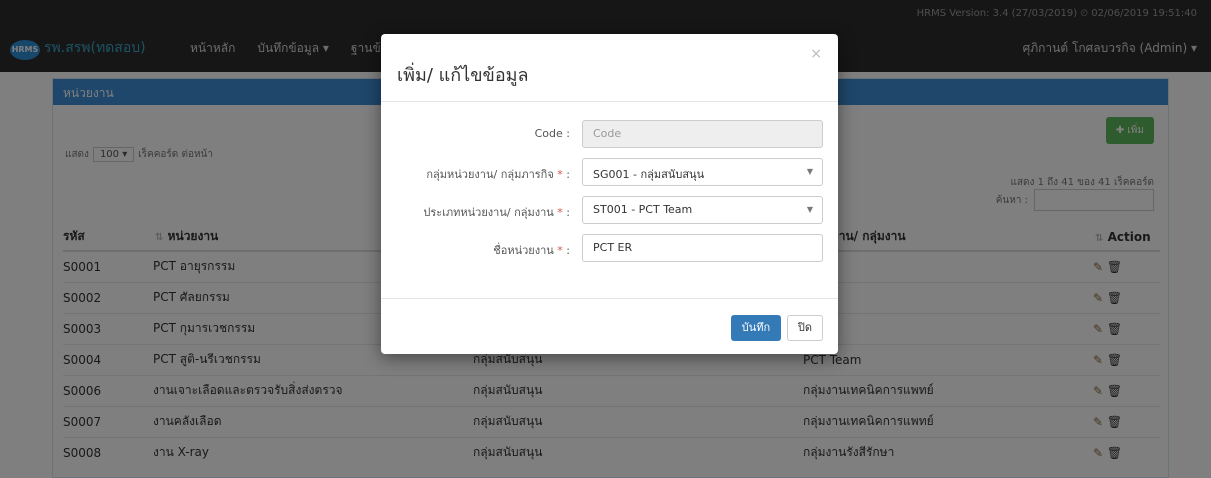 This screenshot has width=1211, height=478. What do you see at coordinates (609, 68) in the screenshot?
I see `modal-header: เพิ่ม/ แก้ไขข้อมูล ×` at bounding box center [609, 68].